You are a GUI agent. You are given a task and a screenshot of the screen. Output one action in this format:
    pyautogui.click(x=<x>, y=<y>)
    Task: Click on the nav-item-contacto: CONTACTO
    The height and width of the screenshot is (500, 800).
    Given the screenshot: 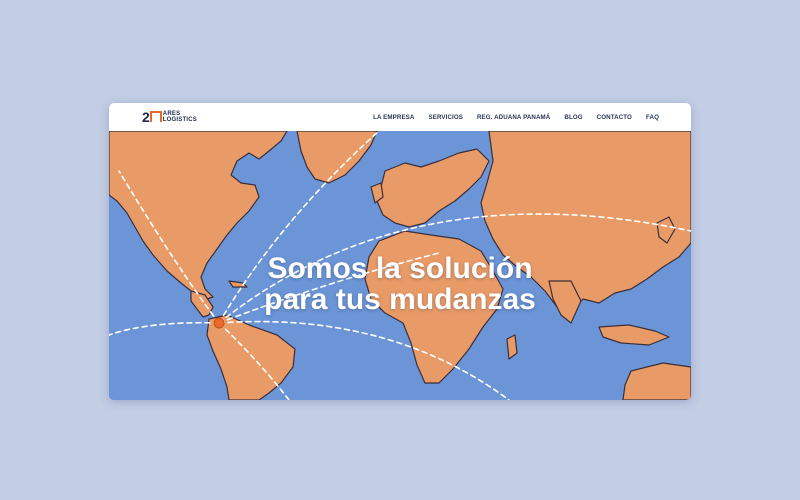 What is the action you would take?
    pyautogui.click(x=614, y=117)
    